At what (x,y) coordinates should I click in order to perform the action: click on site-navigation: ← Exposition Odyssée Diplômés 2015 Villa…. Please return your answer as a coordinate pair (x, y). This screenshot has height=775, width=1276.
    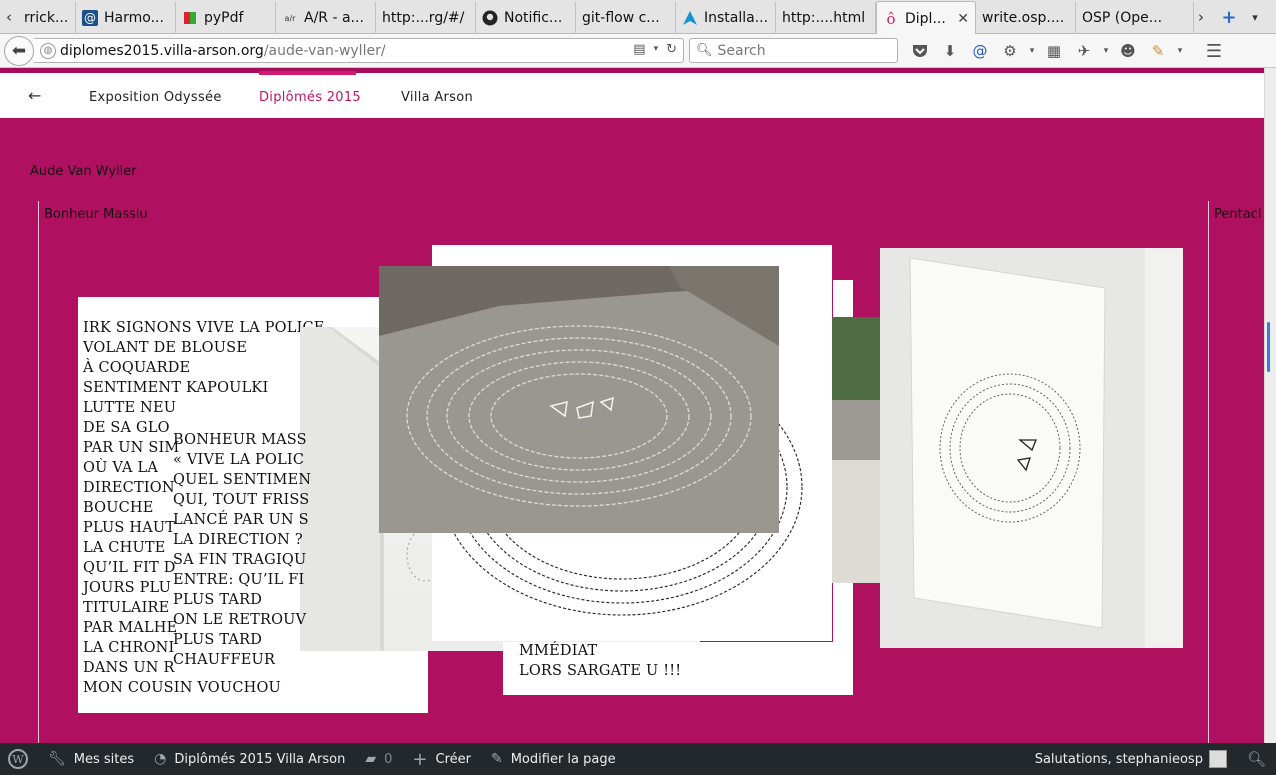
    Looking at the image, I should click on (632, 94).